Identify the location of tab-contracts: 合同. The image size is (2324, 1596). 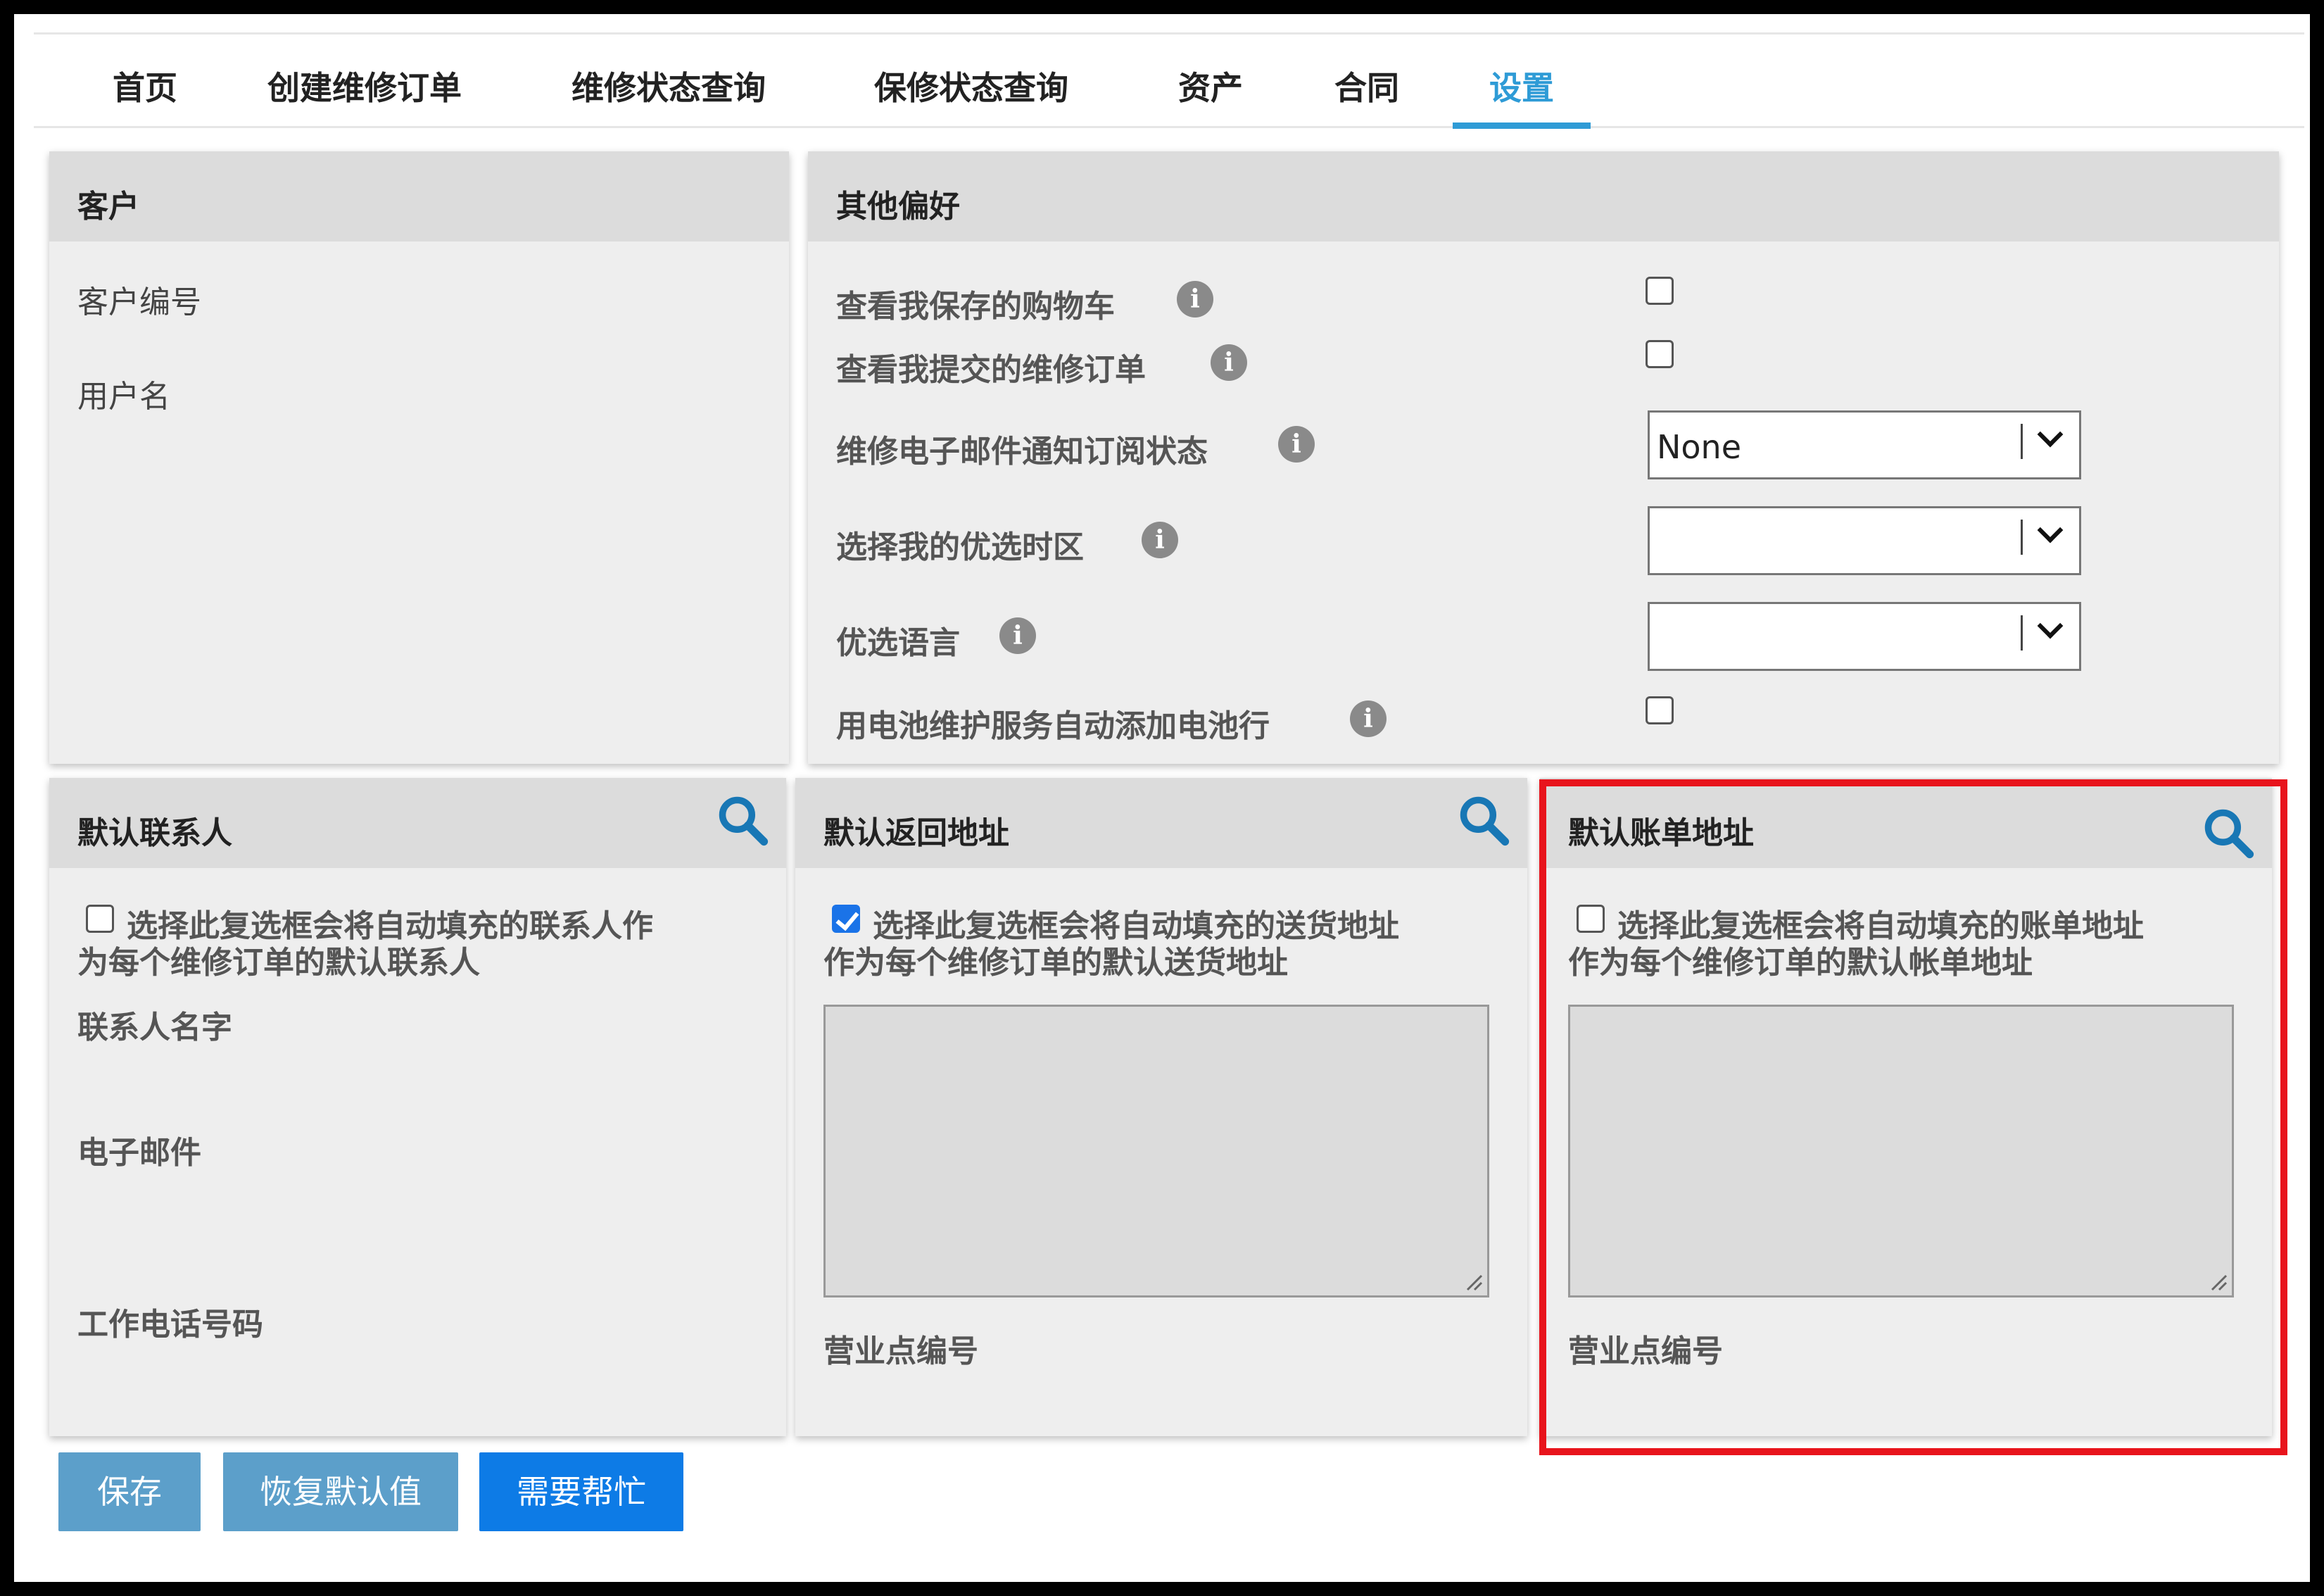
(1367, 94).